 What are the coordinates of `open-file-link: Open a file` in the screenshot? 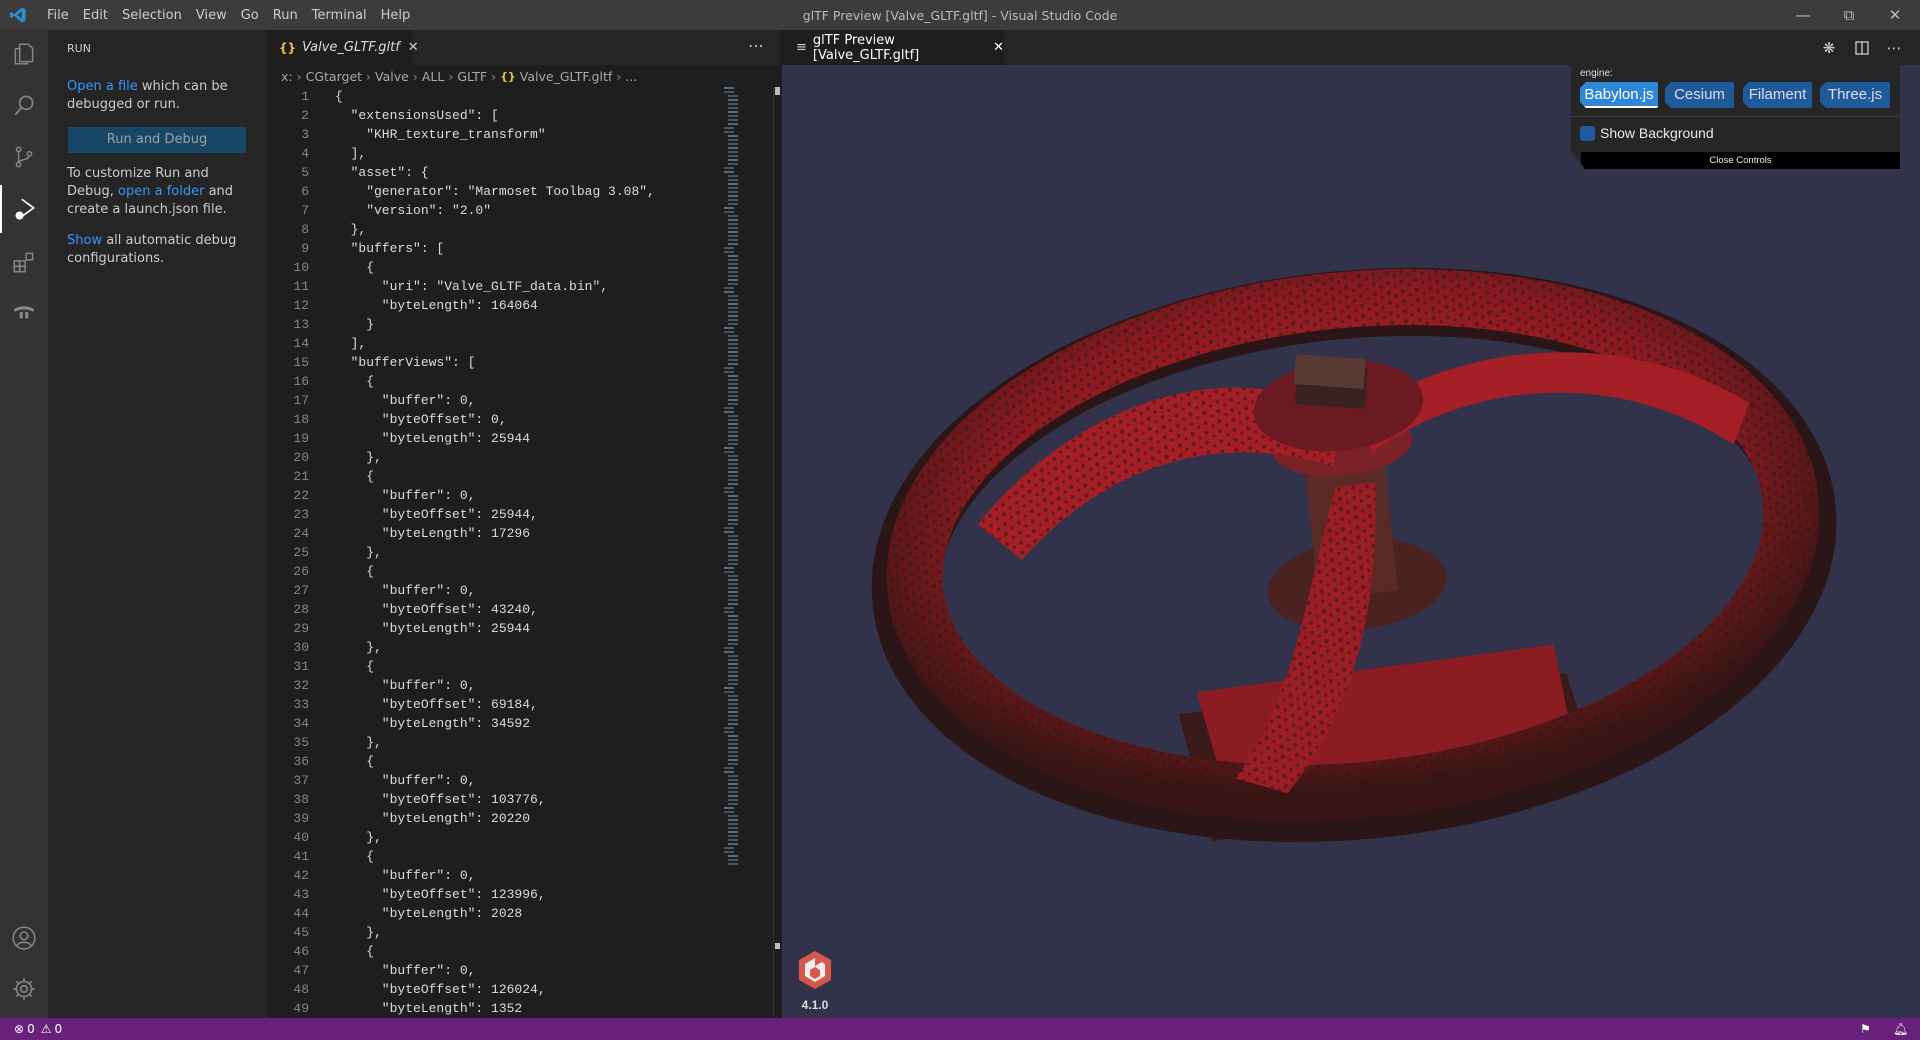 It's located at (102, 86).